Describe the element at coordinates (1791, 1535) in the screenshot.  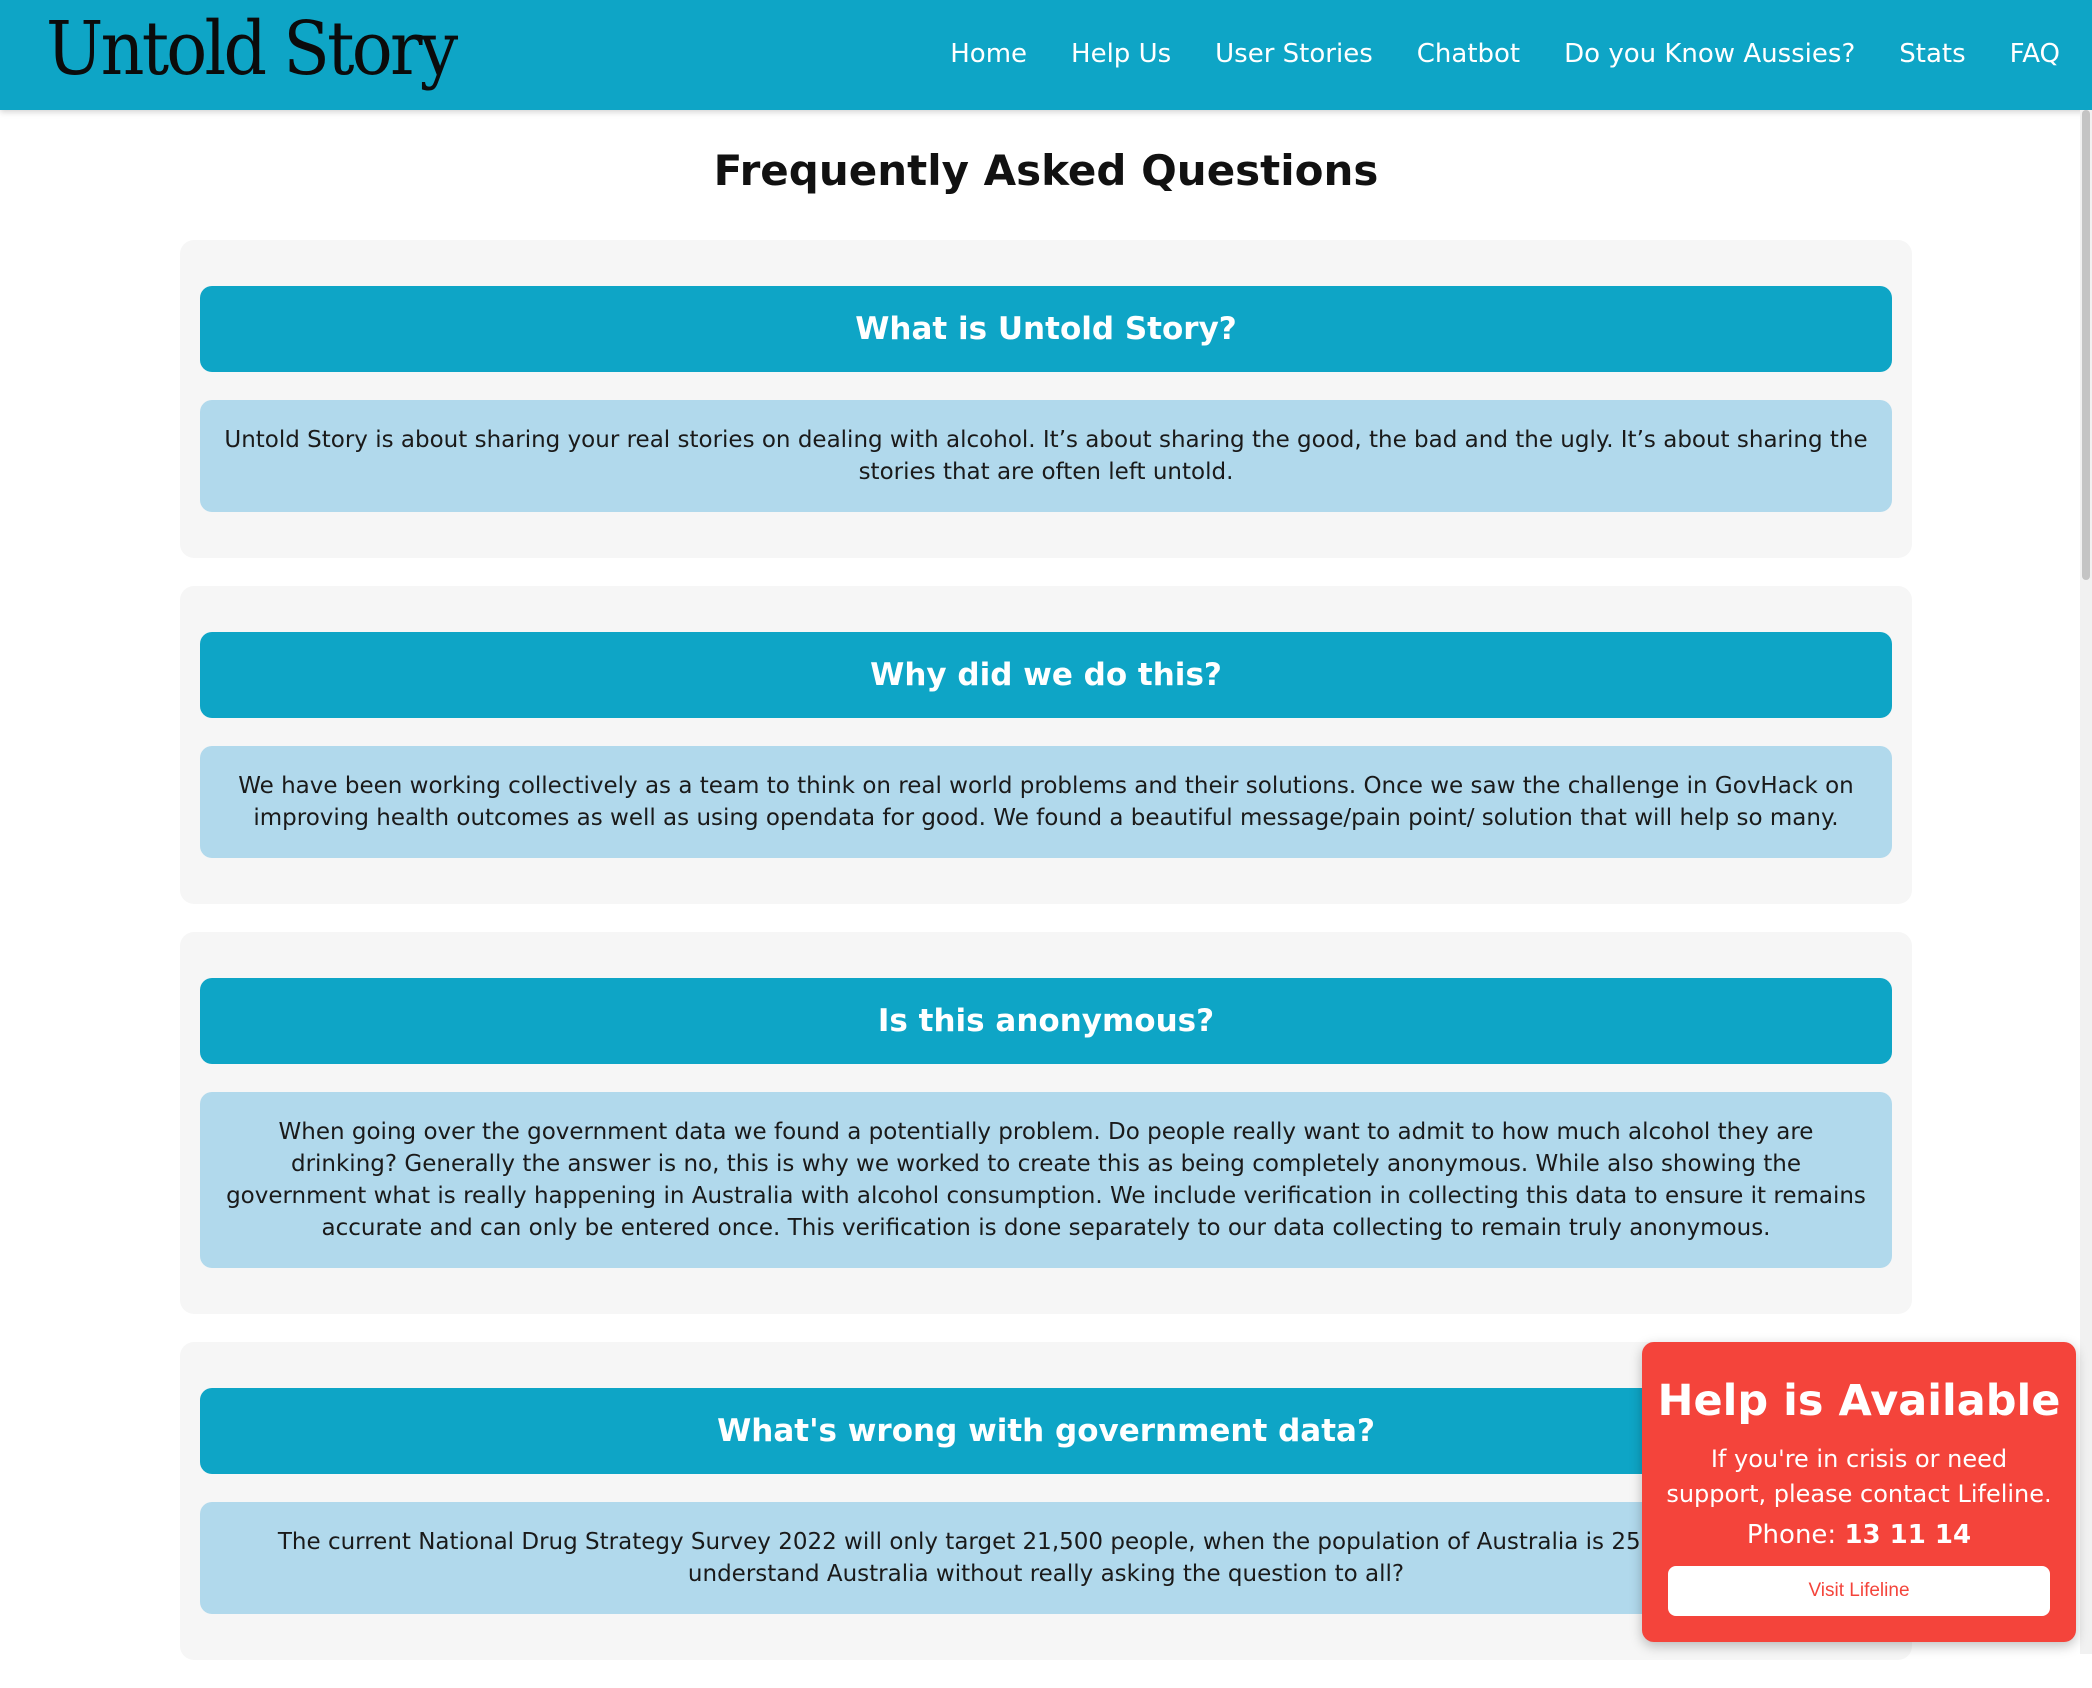
I see `phone-label: Phone:` at that location.